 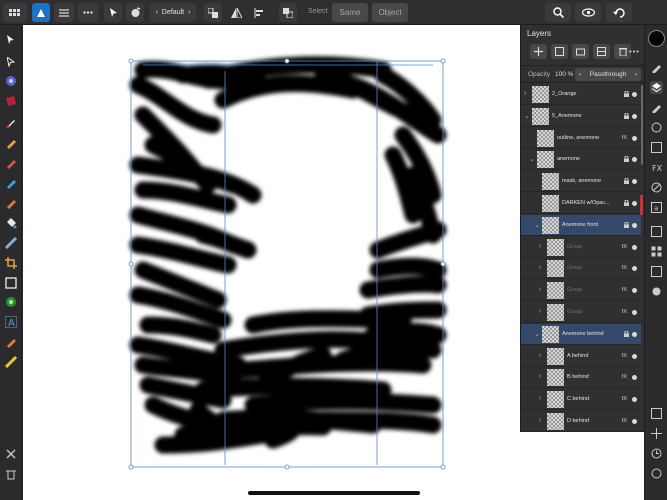 What do you see at coordinates (538, 51) in the screenshot?
I see `add-layer-icon` at bounding box center [538, 51].